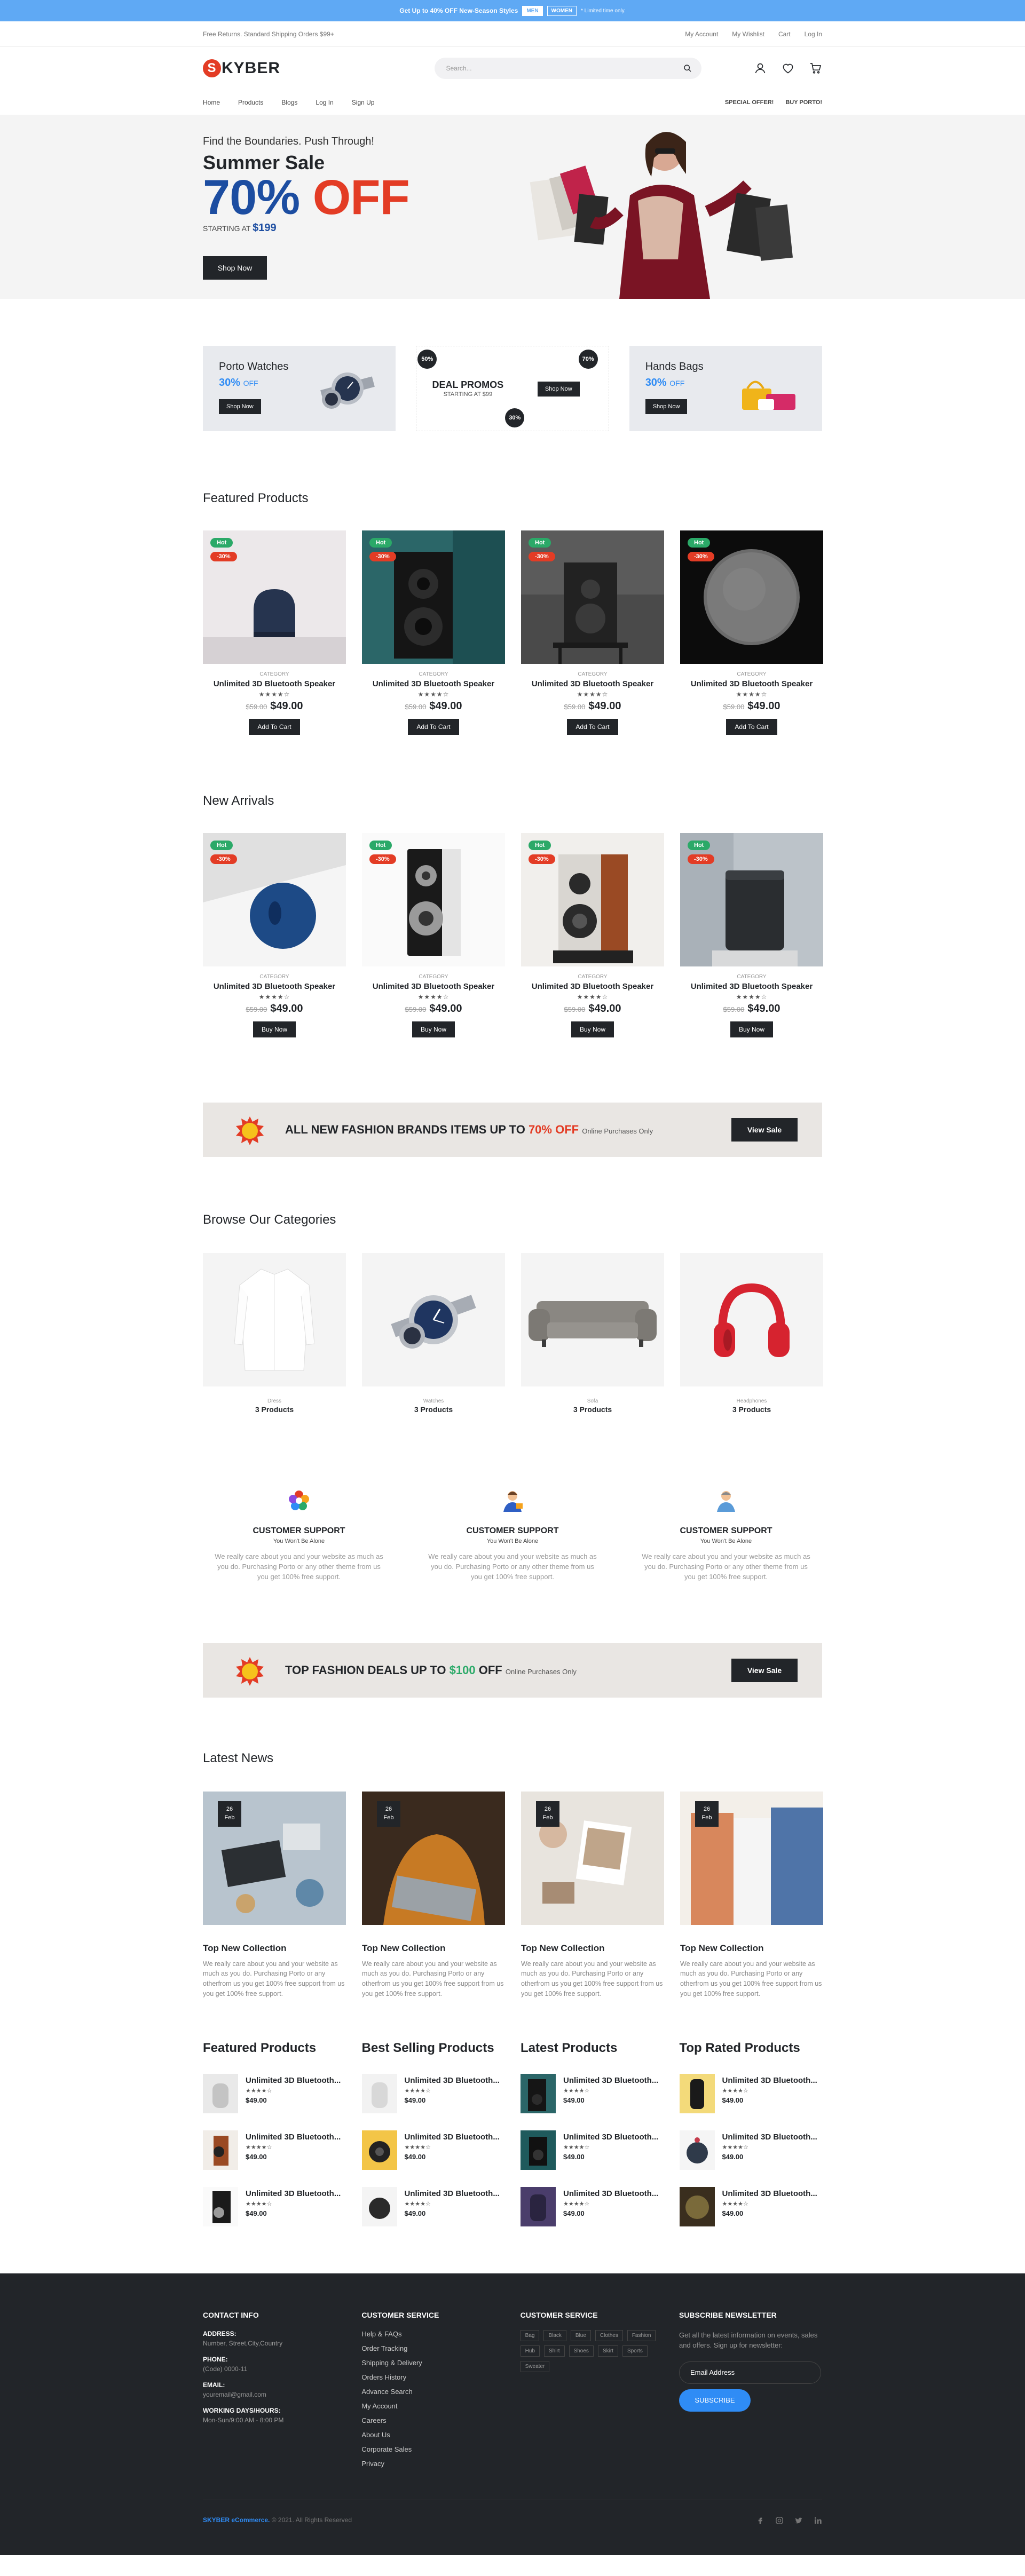 Image resolution: width=1025 pixels, height=2576 pixels. Describe the element at coordinates (687, 68) in the screenshot. I see `search-icon` at that location.